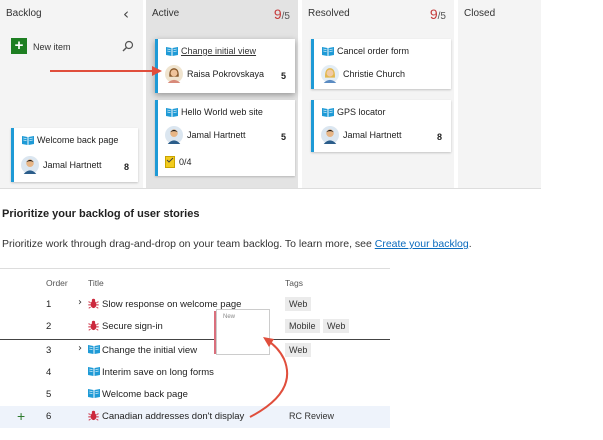 The image size is (603, 440). I want to click on ghost-label: New, so click(229, 317).